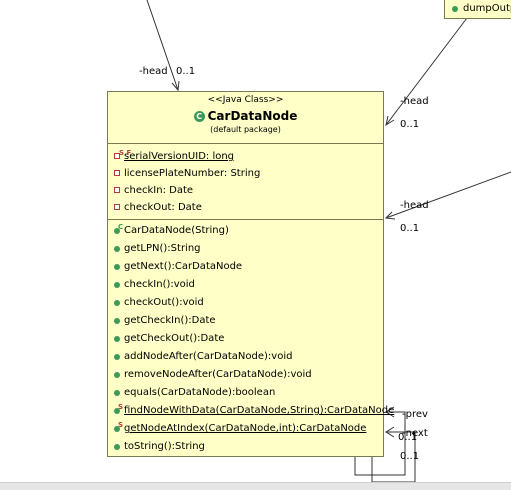 The width and height of the screenshot is (511, 490). Describe the element at coordinates (199, 116) in the screenshot. I see `class-c-icon: C` at that location.